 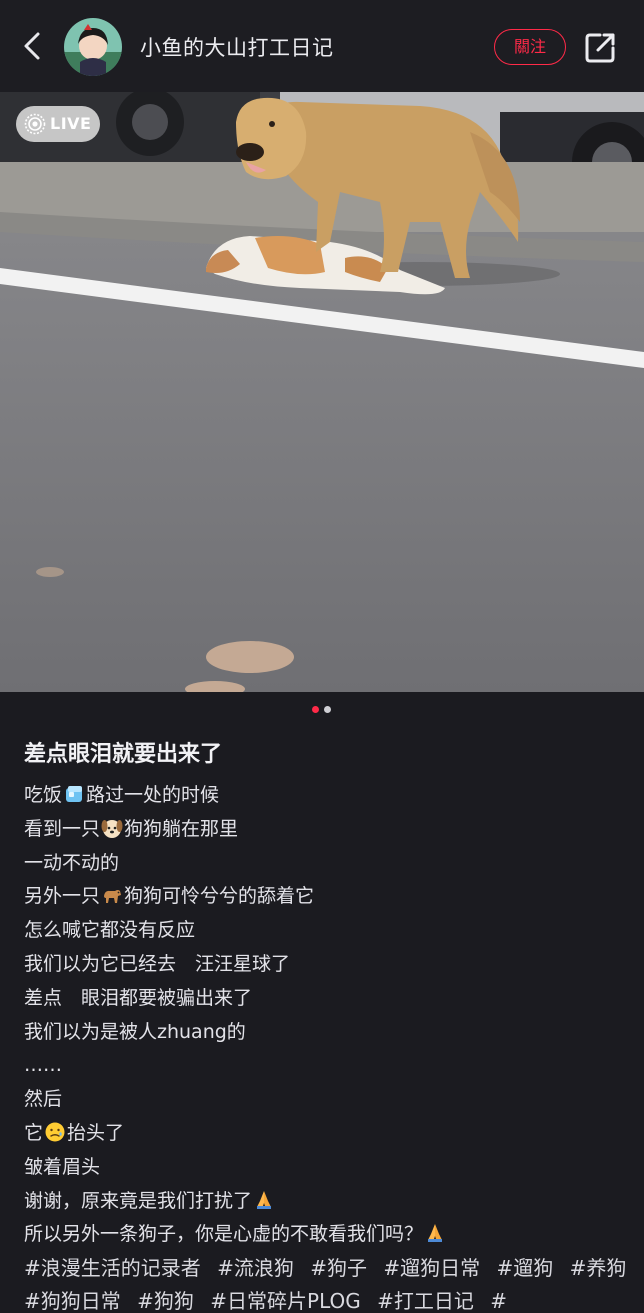 I want to click on post-title: 差点眼泪就要出来了, so click(x=123, y=754).